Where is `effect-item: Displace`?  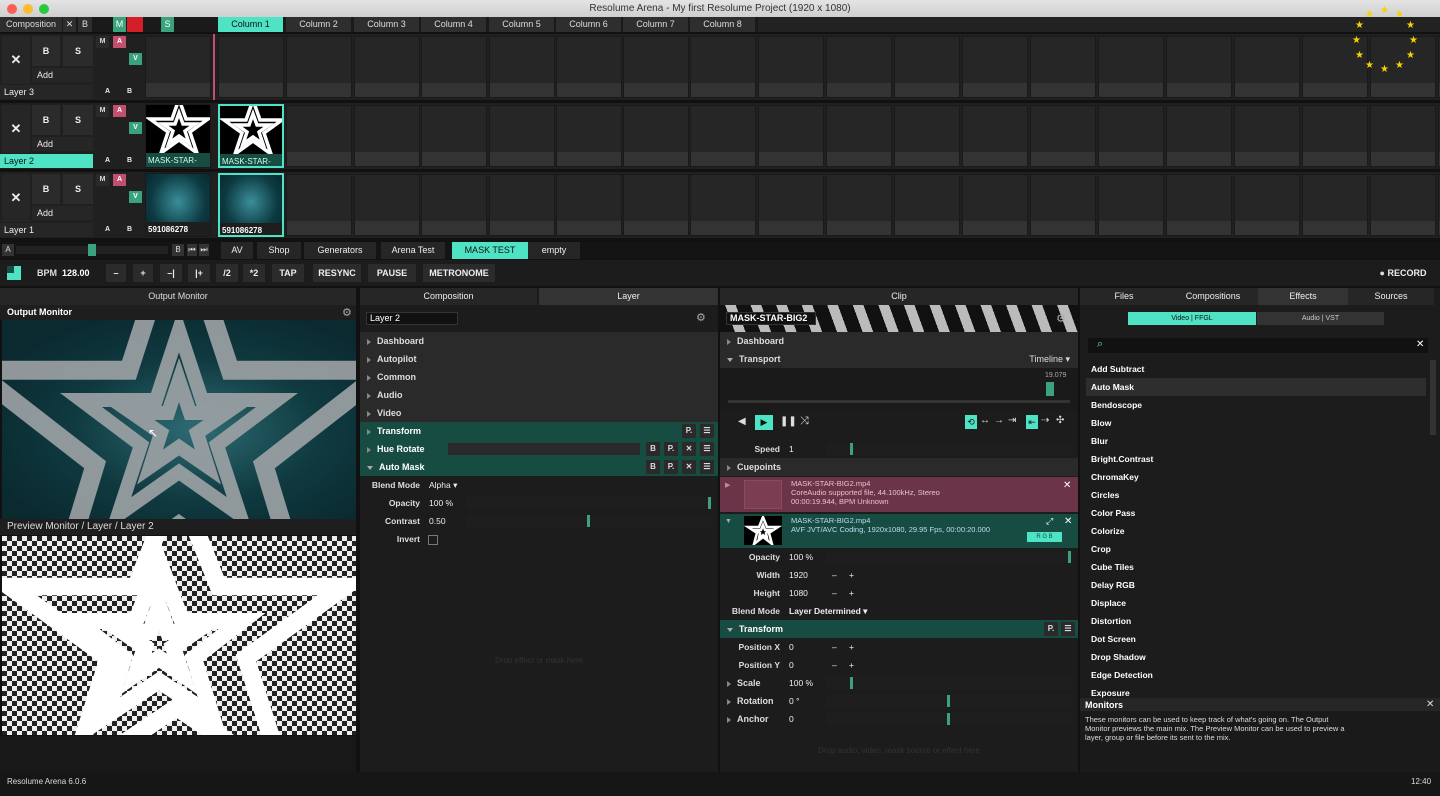 effect-item: Displace is located at coordinates (1256, 603).